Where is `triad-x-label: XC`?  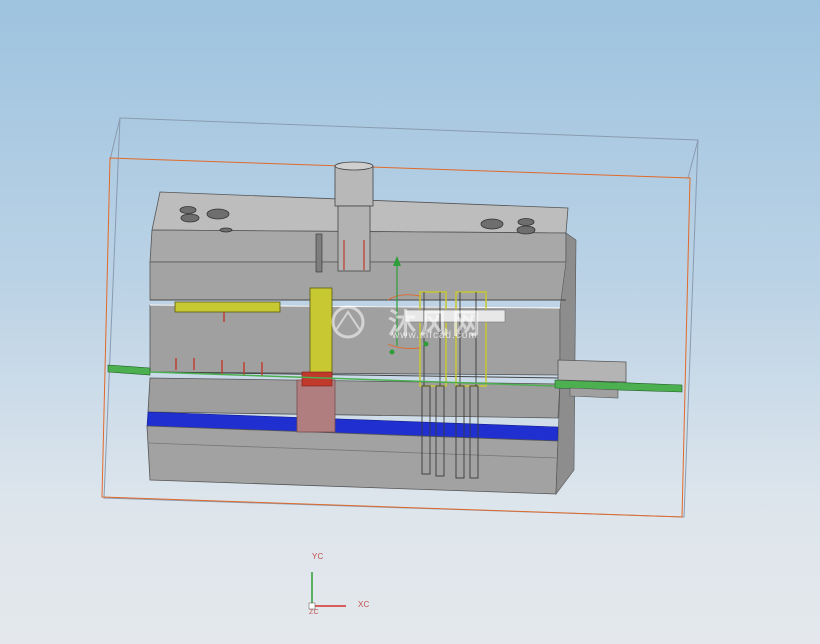
triad-x-label: XC is located at coordinates (364, 604).